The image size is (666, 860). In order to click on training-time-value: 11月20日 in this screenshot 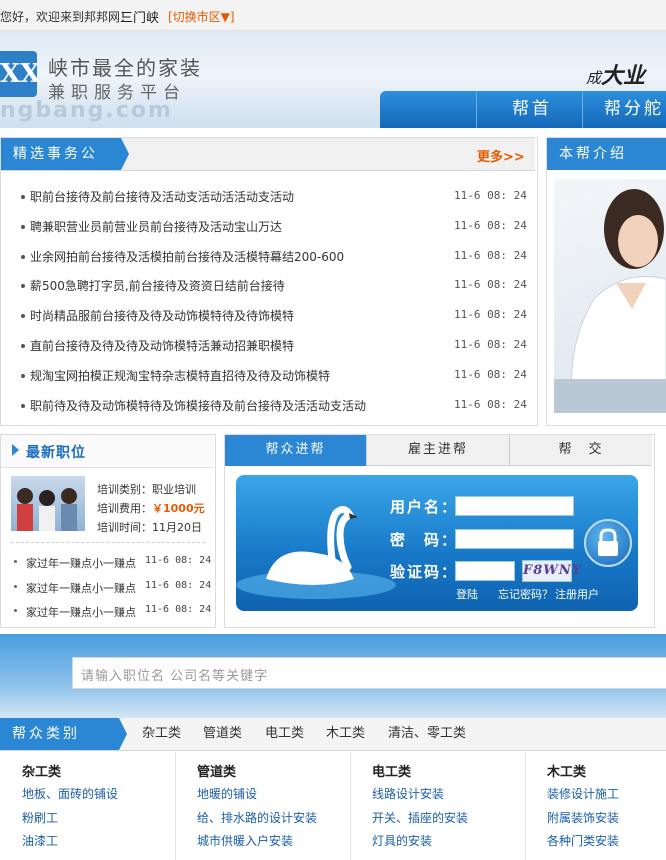, I will do `click(177, 527)`.